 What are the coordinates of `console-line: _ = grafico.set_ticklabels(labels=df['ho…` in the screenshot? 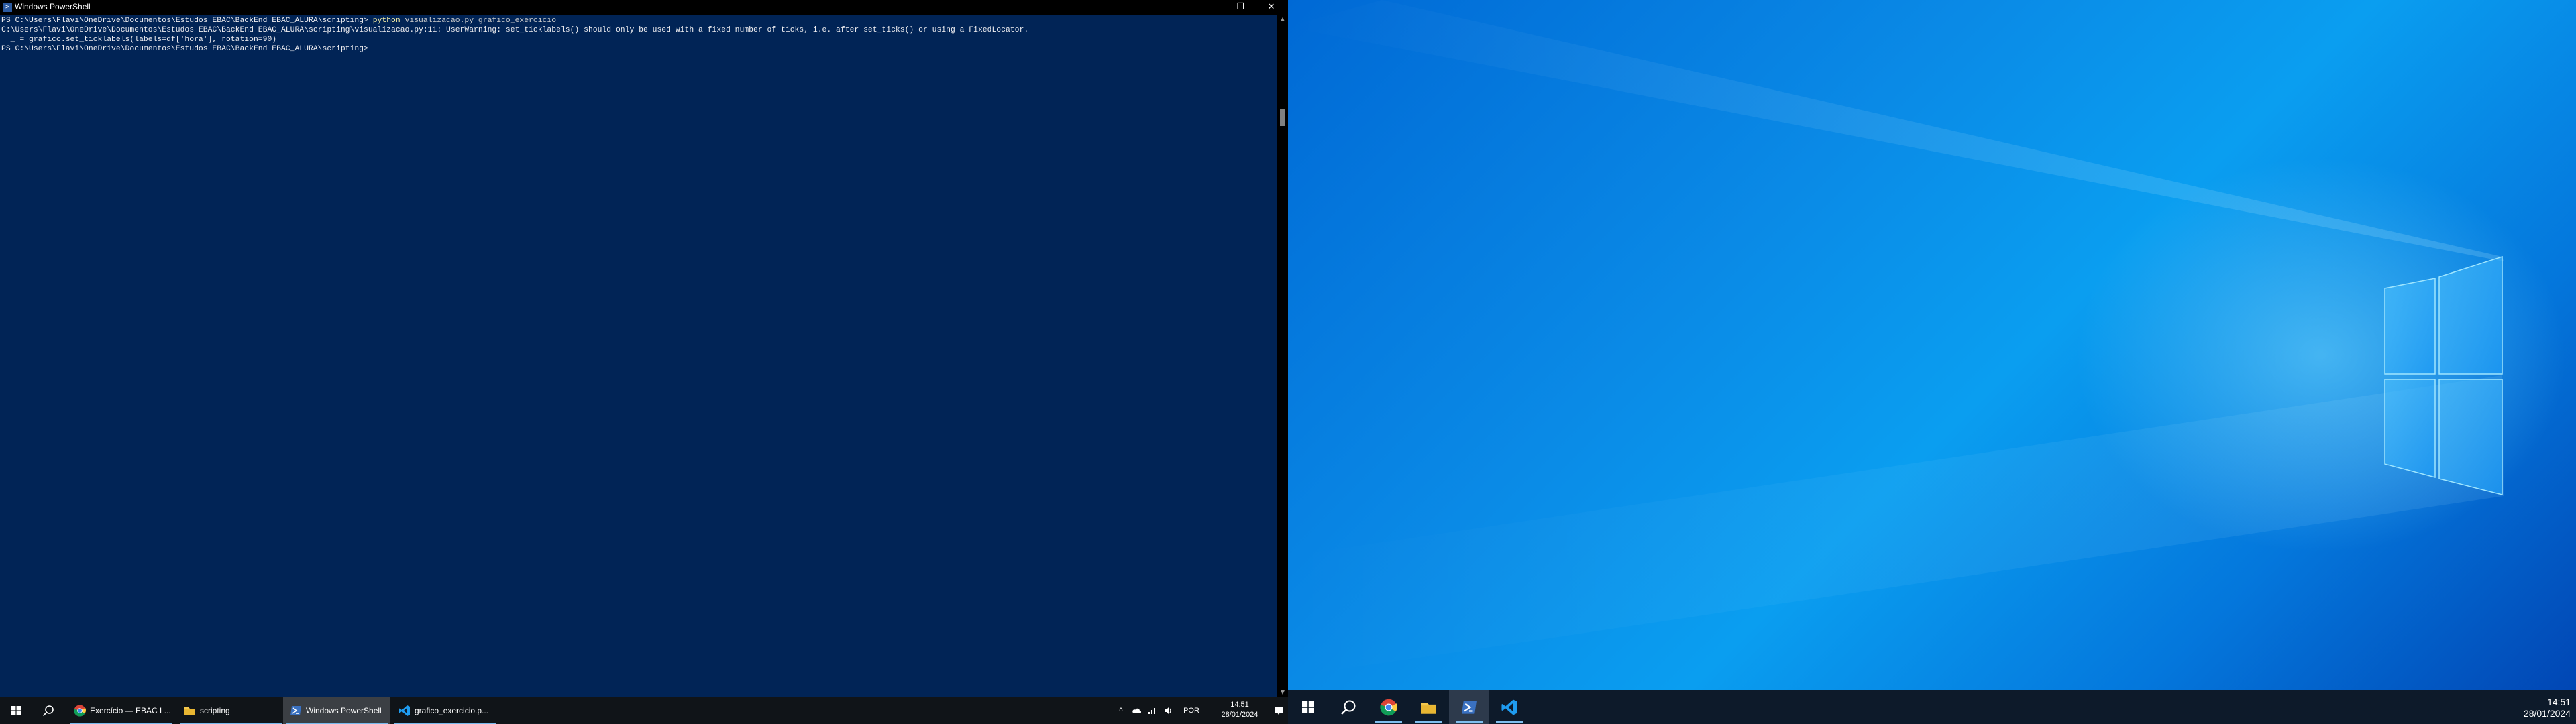 It's located at (139, 40).